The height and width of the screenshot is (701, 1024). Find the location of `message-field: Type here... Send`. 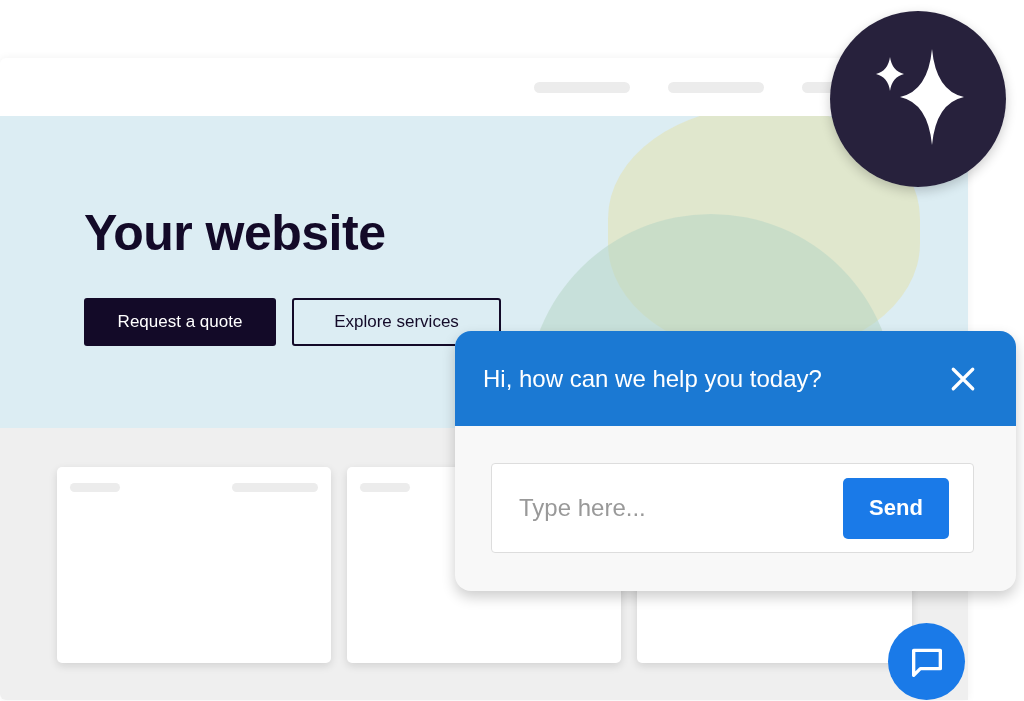

message-field: Type here... Send is located at coordinates (732, 508).